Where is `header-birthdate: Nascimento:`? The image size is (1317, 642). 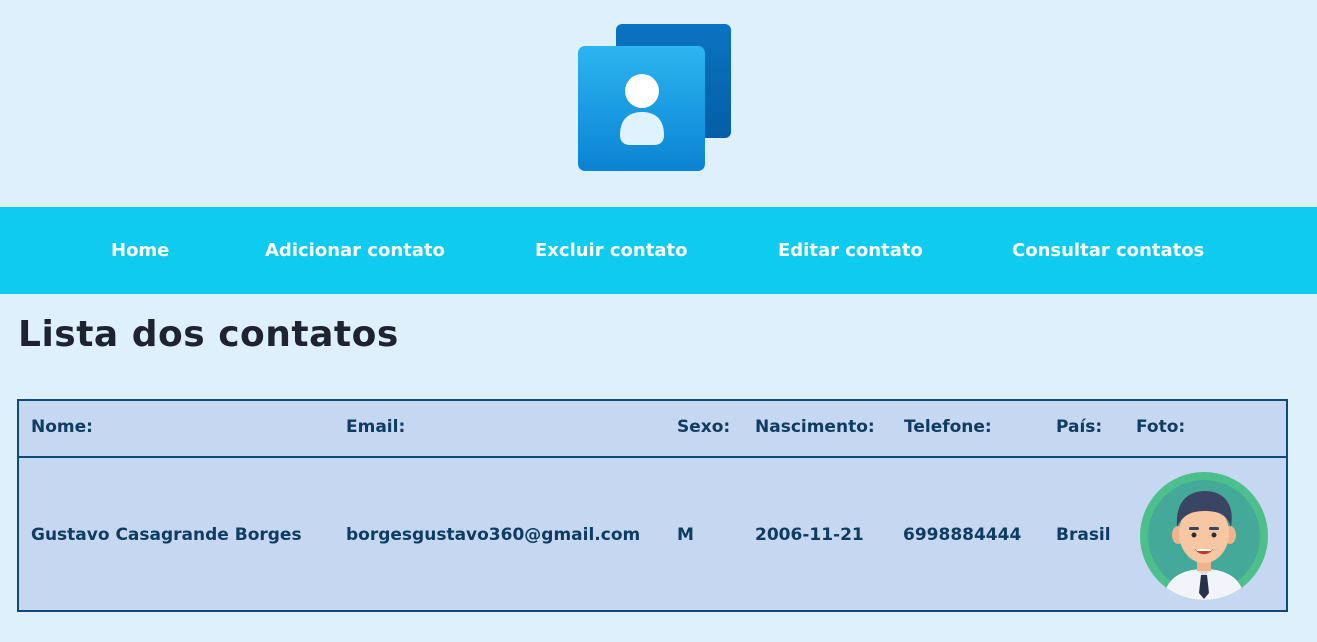
header-birthdate: Nascimento: is located at coordinates (815, 427).